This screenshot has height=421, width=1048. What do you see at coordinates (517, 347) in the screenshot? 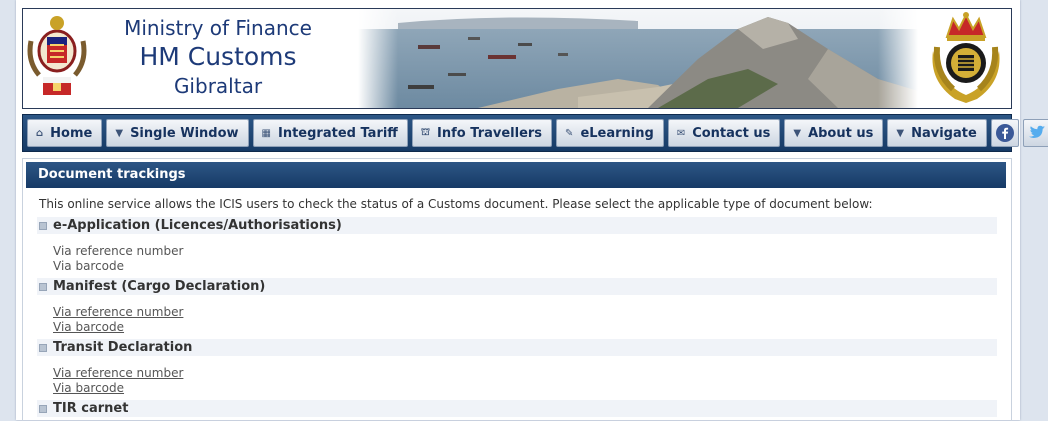
I see `section-transit-declaration: Transit Declaration` at bounding box center [517, 347].